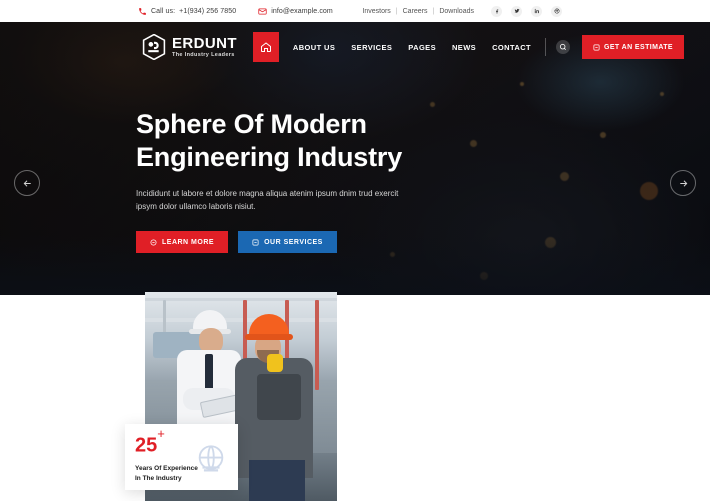 Image resolution: width=710 pixels, height=501 pixels. I want to click on hero-title: Sphere Of Modern Engineering Industry, so click(326, 141).